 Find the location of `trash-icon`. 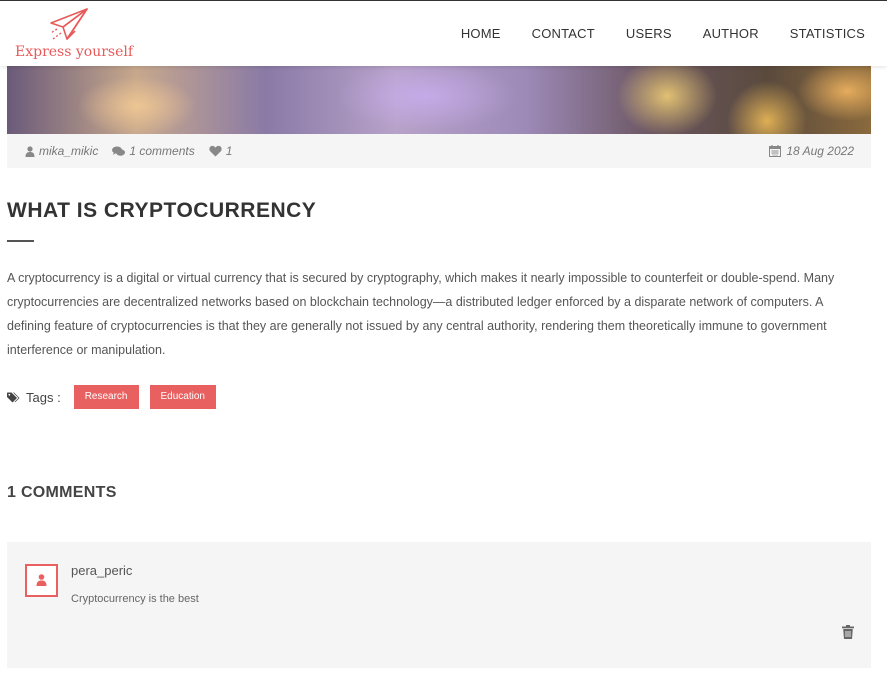

trash-icon is located at coordinates (848, 632).